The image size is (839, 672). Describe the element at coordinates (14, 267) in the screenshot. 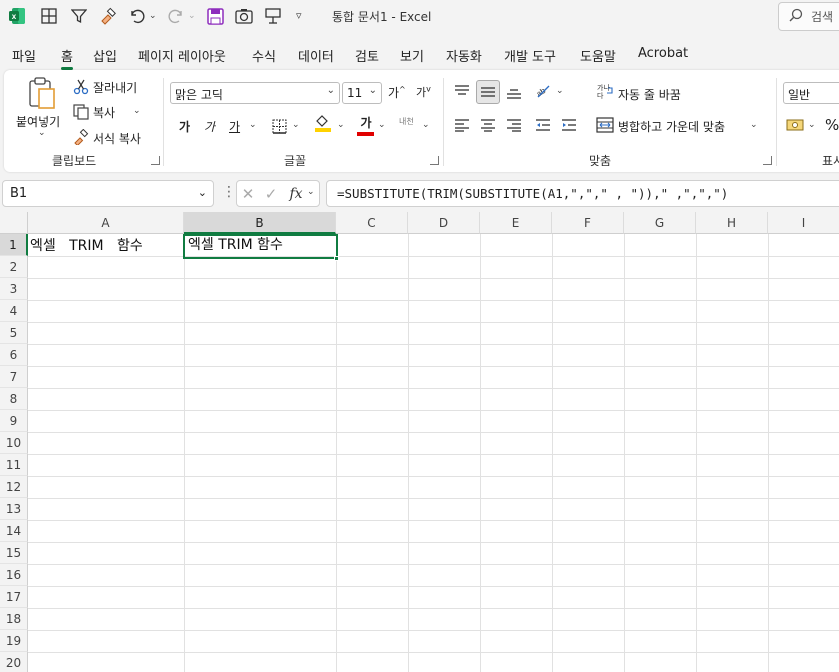

I see `row-header-2: 2` at that location.